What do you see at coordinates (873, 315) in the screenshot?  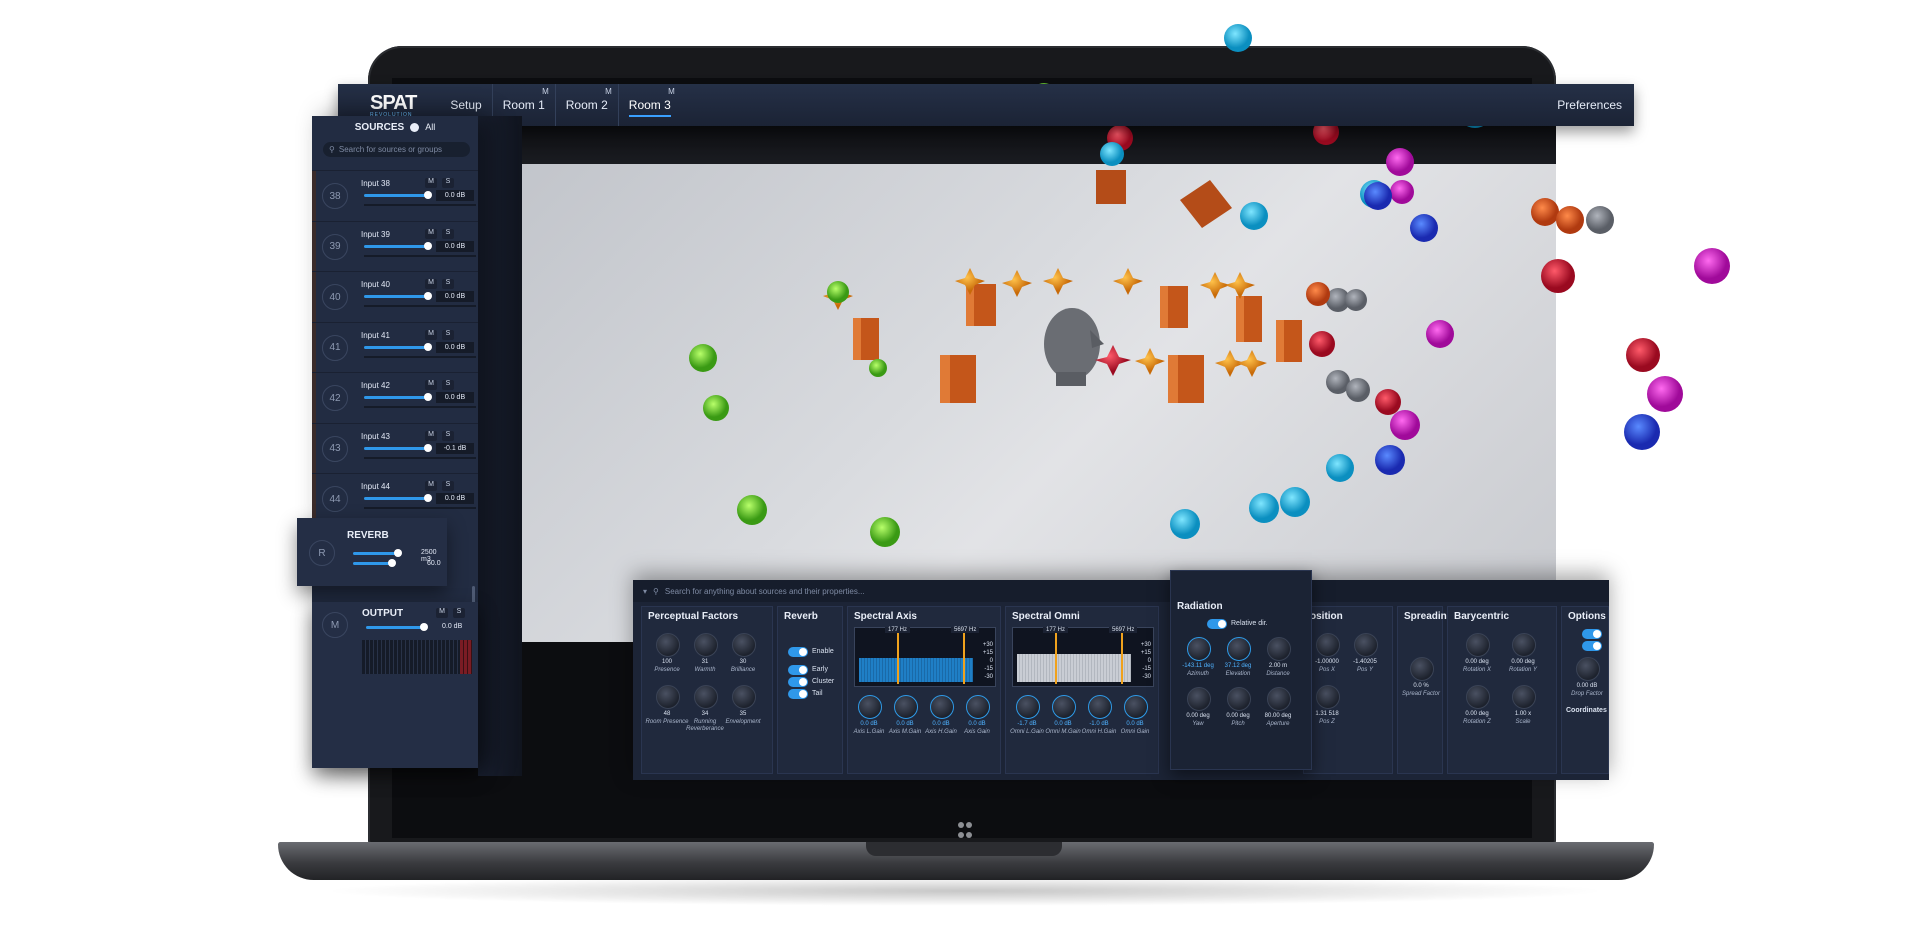 I see `green-source-icon` at bounding box center [873, 315].